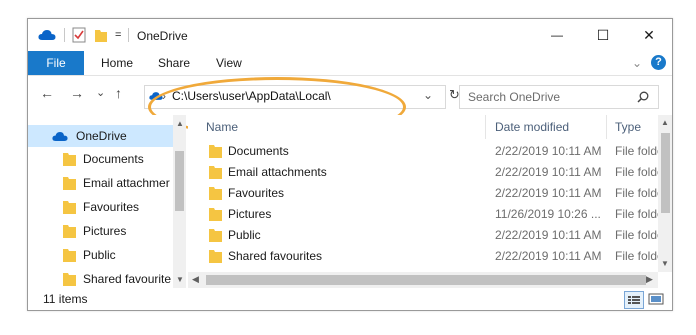 This screenshot has height=335, width=696. What do you see at coordinates (428, 235) in the screenshot?
I see `file-row: Public 2/22/2019 10:11 AM File folder` at bounding box center [428, 235].